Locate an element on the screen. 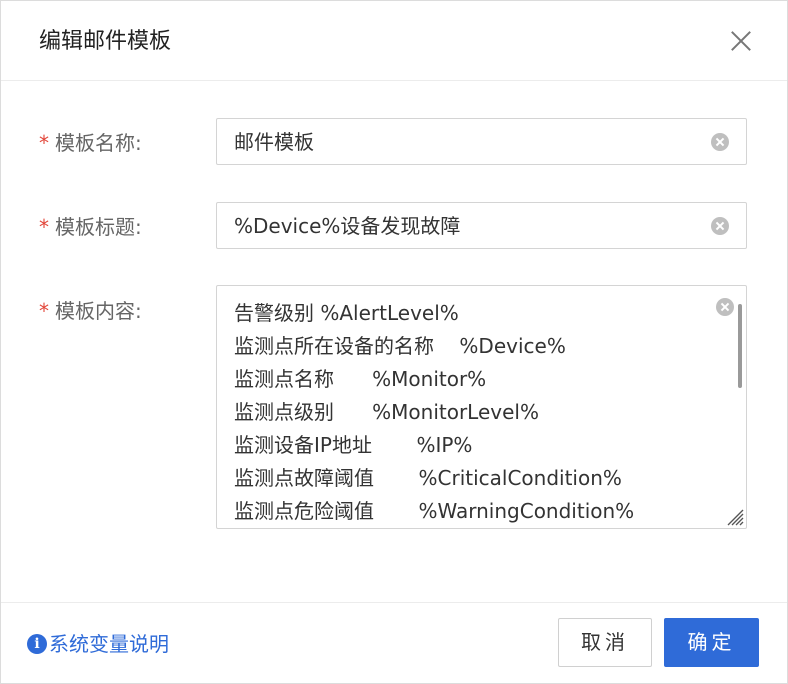  confirm-button: 确定 is located at coordinates (711, 642).